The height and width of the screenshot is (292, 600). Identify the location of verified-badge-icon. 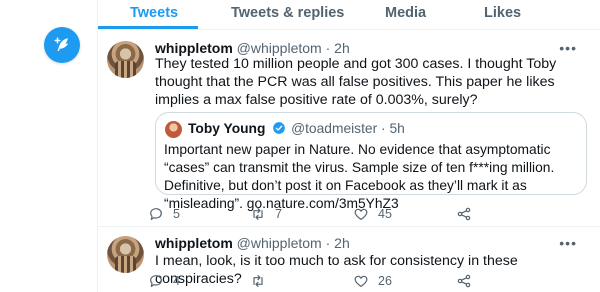
(279, 128).